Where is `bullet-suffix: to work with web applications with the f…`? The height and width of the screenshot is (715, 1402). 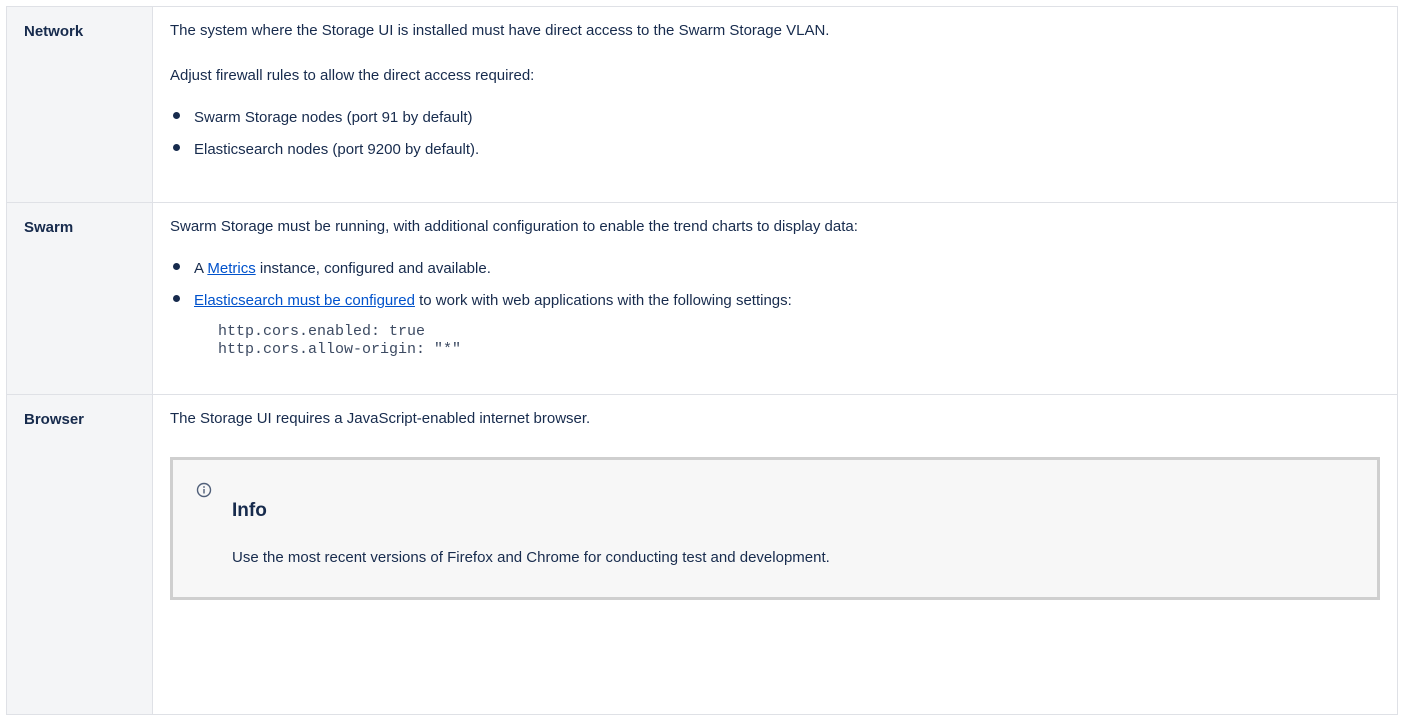 bullet-suffix: to work with web applications with the f… is located at coordinates (603, 300).